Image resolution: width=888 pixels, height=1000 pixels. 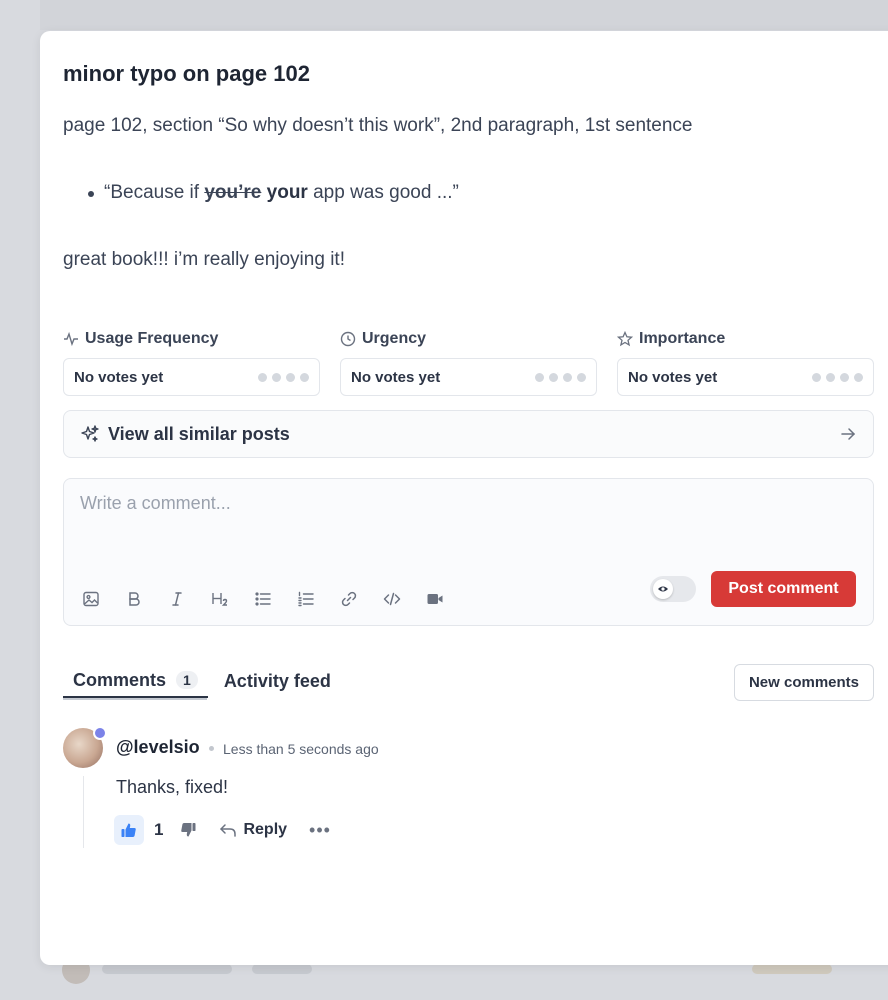 I want to click on comment-actions: 1 Reply •••, so click(x=222, y=830).